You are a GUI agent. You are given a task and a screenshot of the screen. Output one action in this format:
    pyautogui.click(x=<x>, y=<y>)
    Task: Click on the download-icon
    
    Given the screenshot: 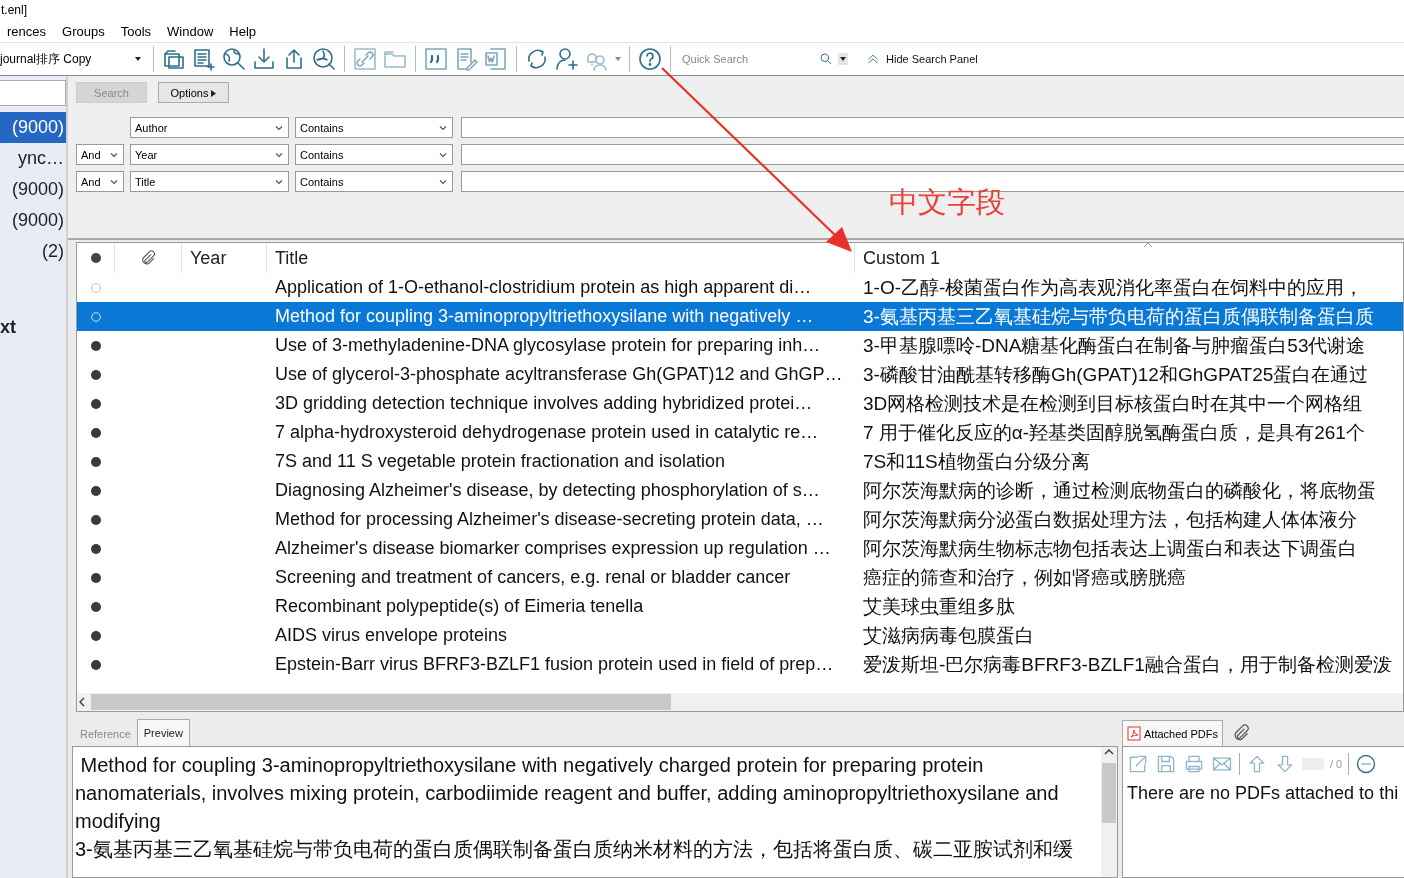 What is the action you would take?
    pyautogui.click(x=264, y=59)
    